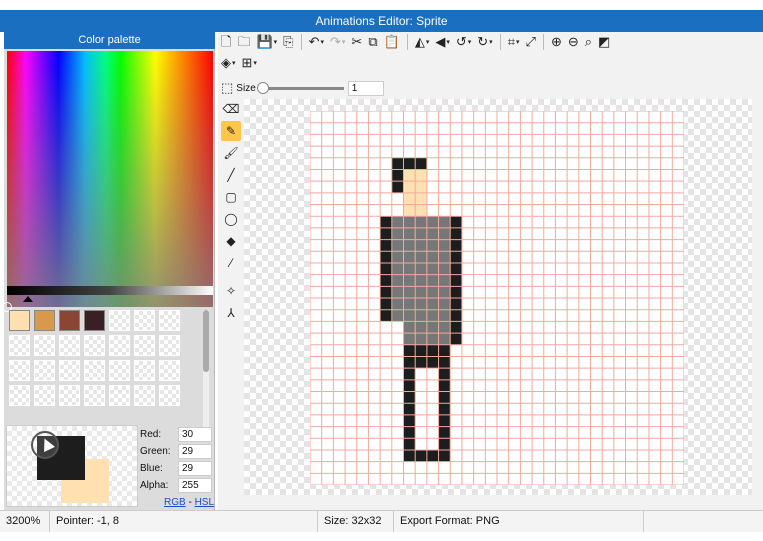  What do you see at coordinates (514, 42) in the screenshot?
I see `crop-icon: ⌗▾` at bounding box center [514, 42].